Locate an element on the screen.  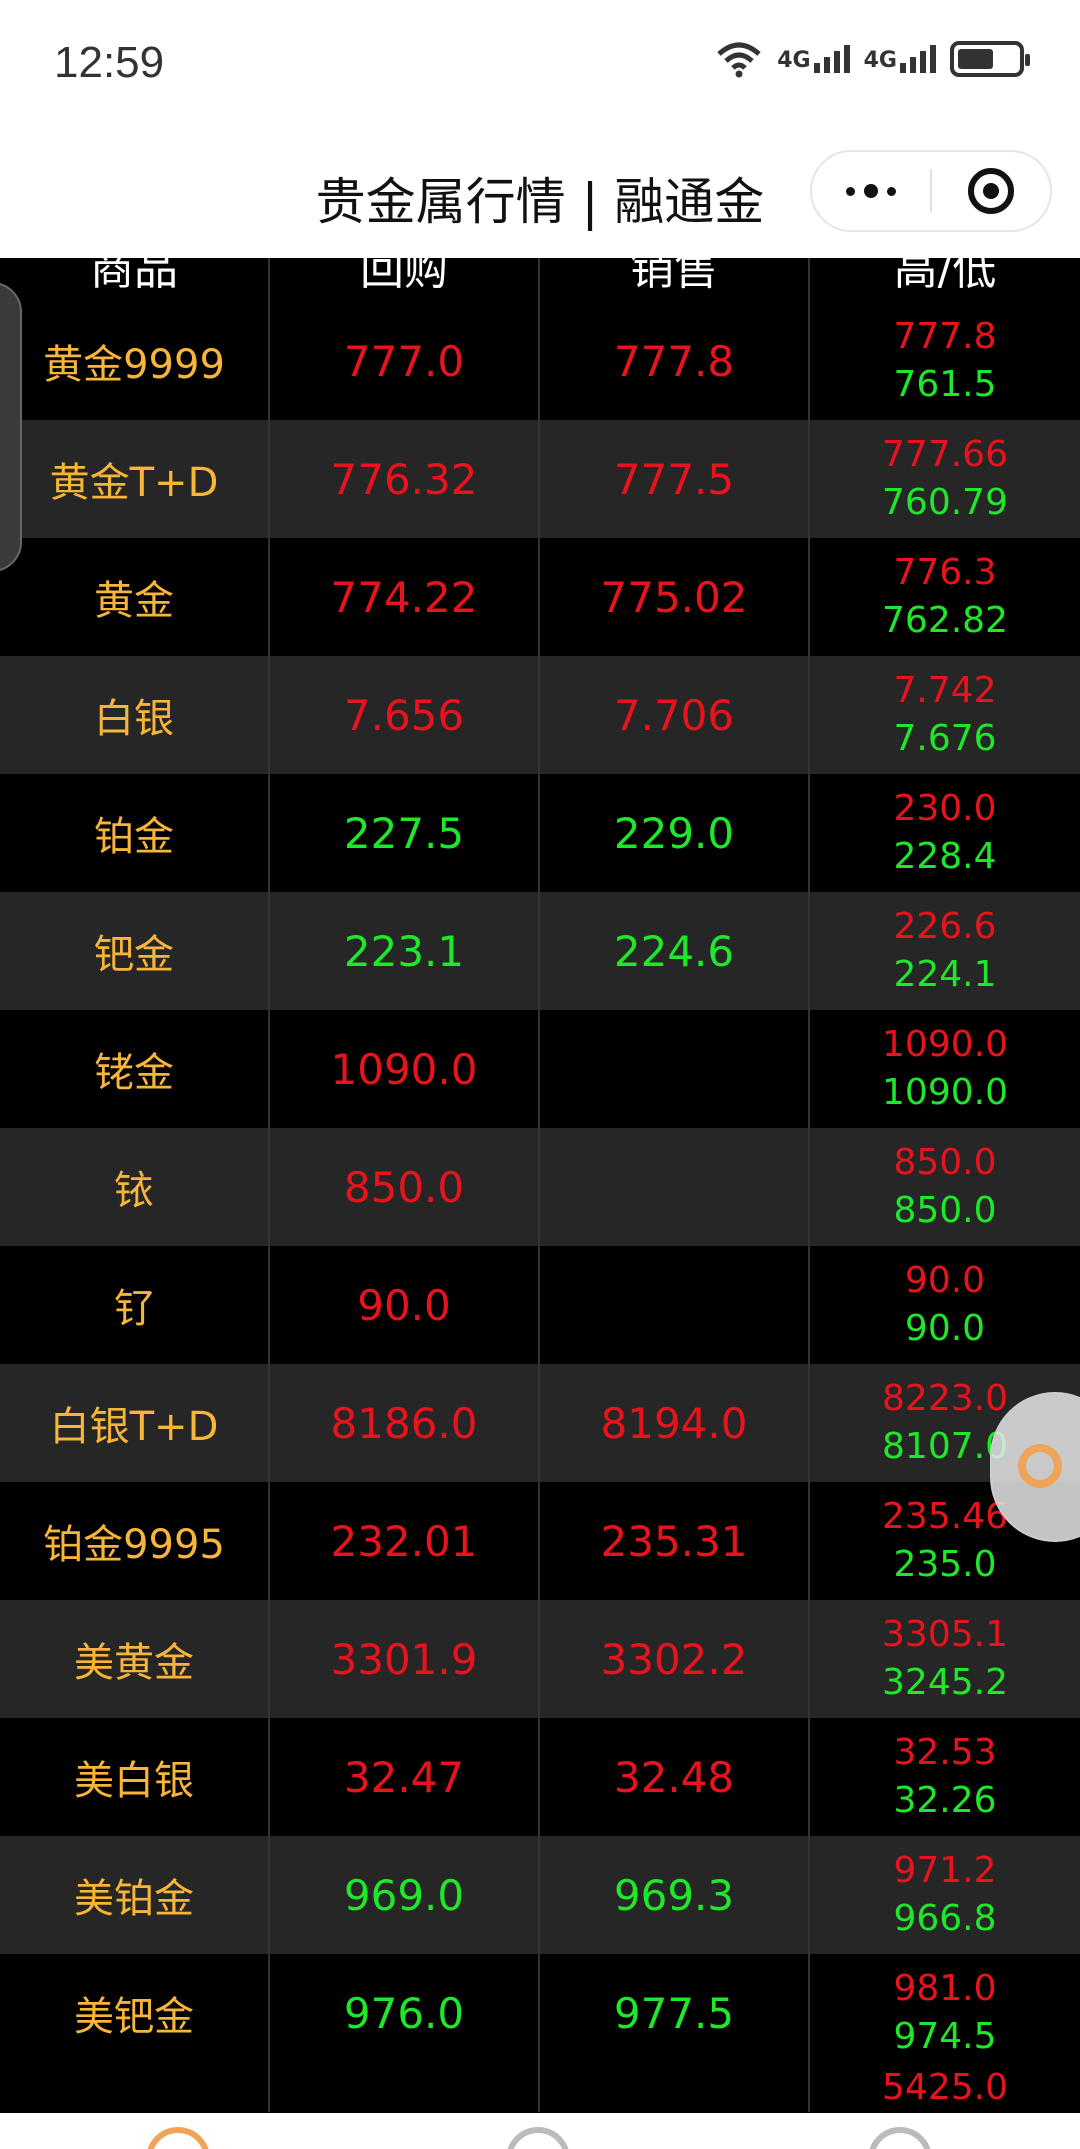
product-name: 铱 is located at coordinates (134, 1191).